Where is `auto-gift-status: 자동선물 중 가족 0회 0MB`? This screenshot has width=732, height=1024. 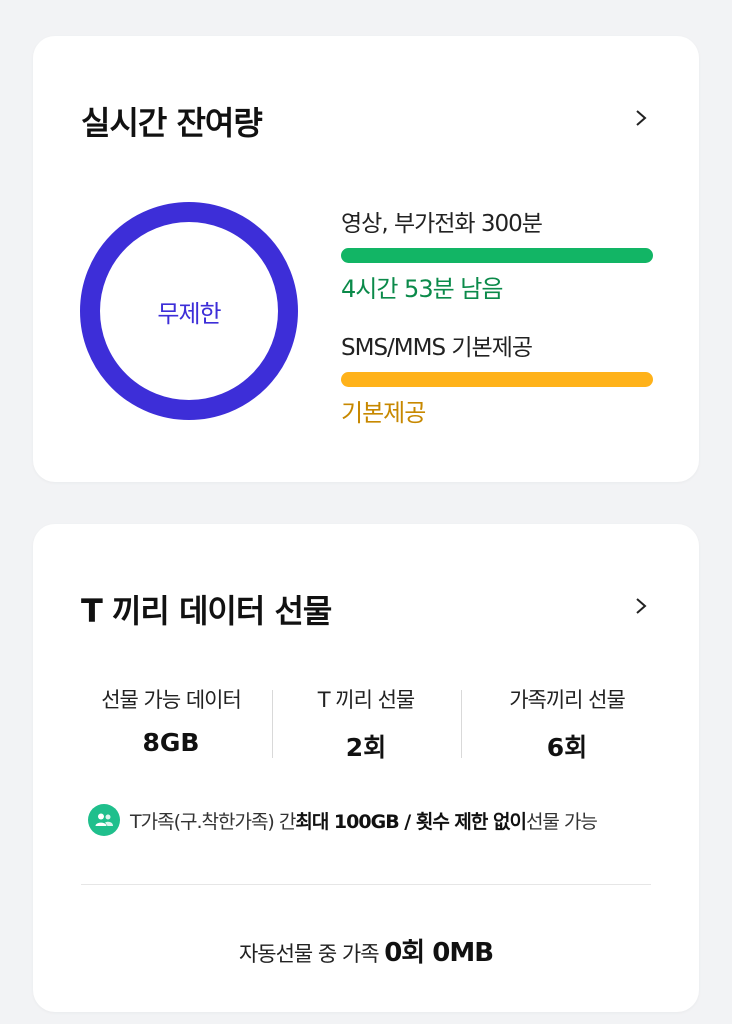 auto-gift-status: 자동선물 중 가족 0회 0MB is located at coordinates (366, 950).